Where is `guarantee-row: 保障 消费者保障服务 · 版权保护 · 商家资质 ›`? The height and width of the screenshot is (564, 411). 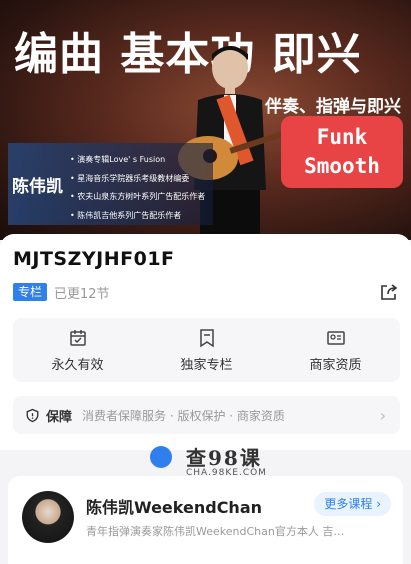
guarantee-row: 保障 消费者保障服务 · 版权保护 · 商家资质 › is located at coordinates (206, 415).